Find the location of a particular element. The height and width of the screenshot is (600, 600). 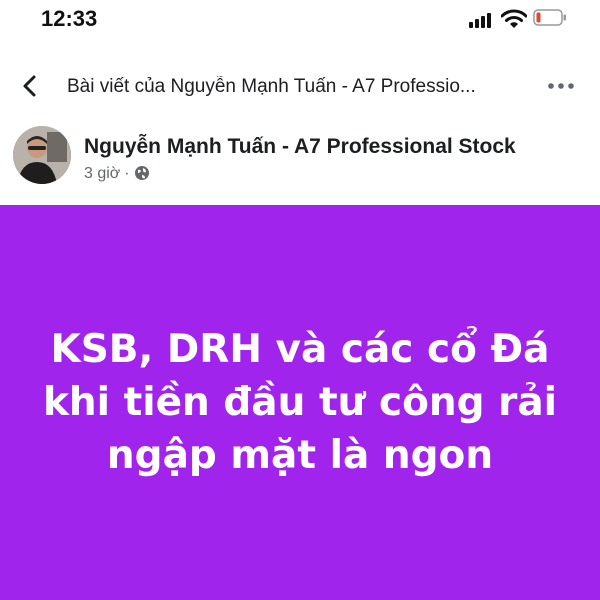

post-meta: 3 giờ · is located at coordinates (117, 174).